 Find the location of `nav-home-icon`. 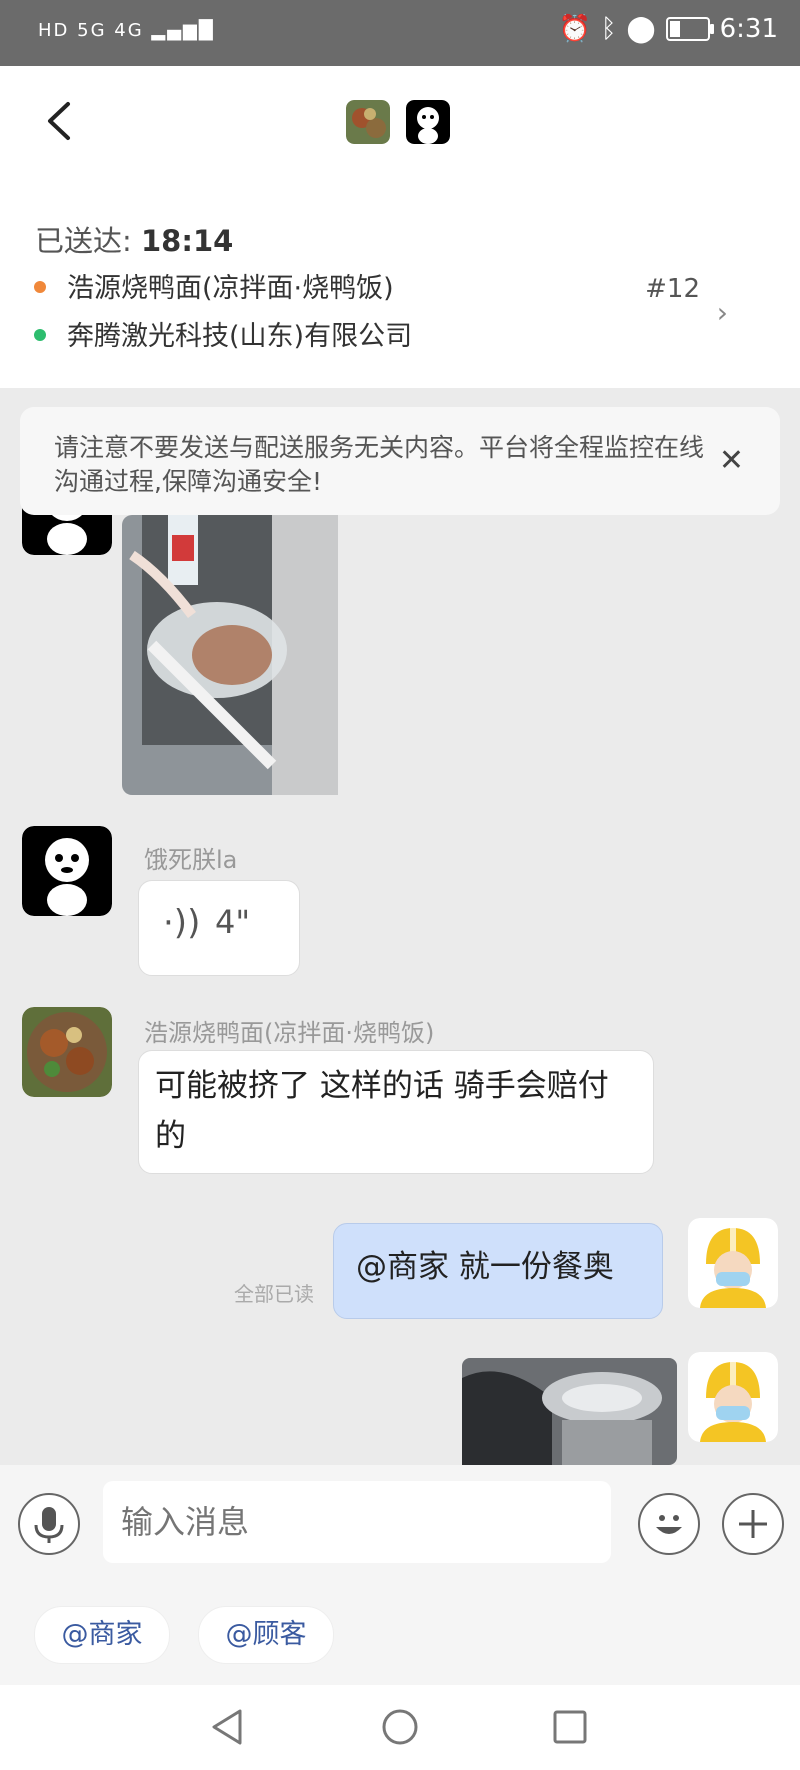

nav-home-icon is located at coordinates (400, 1727).